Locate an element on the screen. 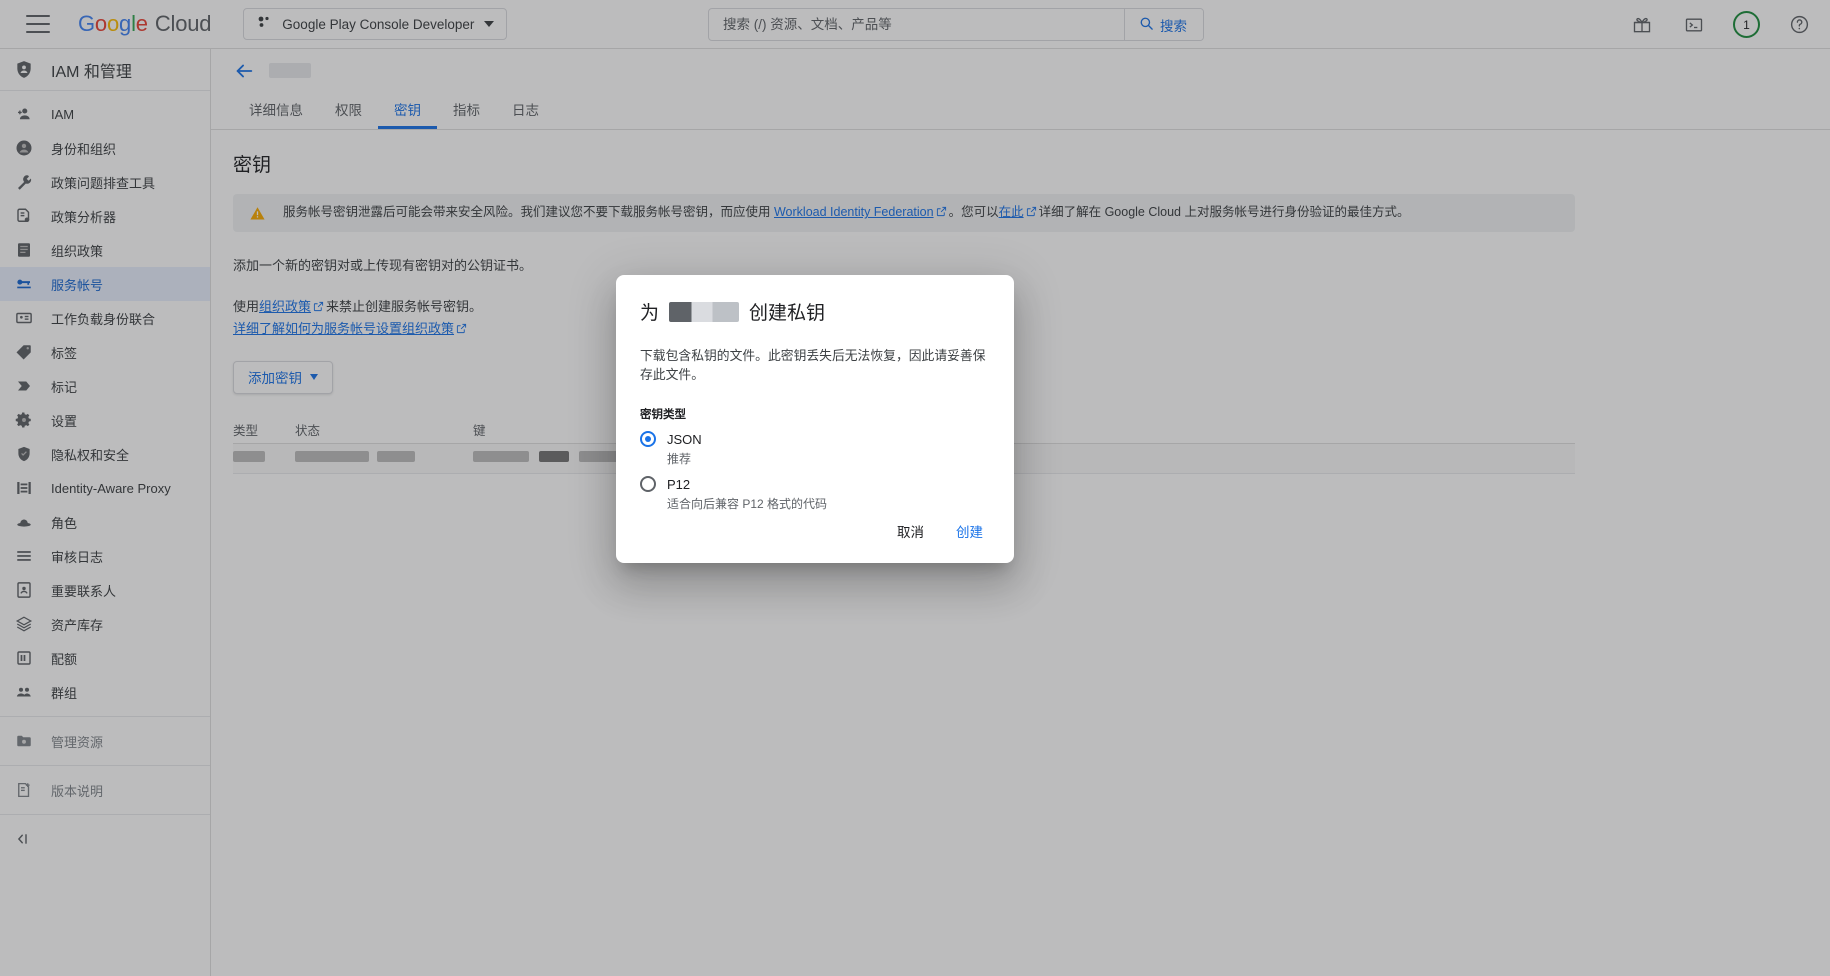  dialog-actions: 取消 创建 is located at coordinates (940, 531).